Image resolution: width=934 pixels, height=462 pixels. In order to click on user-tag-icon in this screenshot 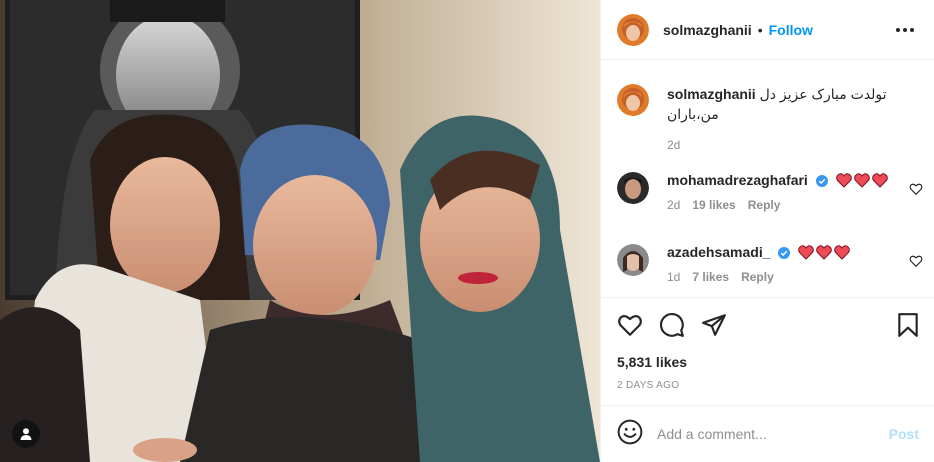, I will do `click(26, 434)`.